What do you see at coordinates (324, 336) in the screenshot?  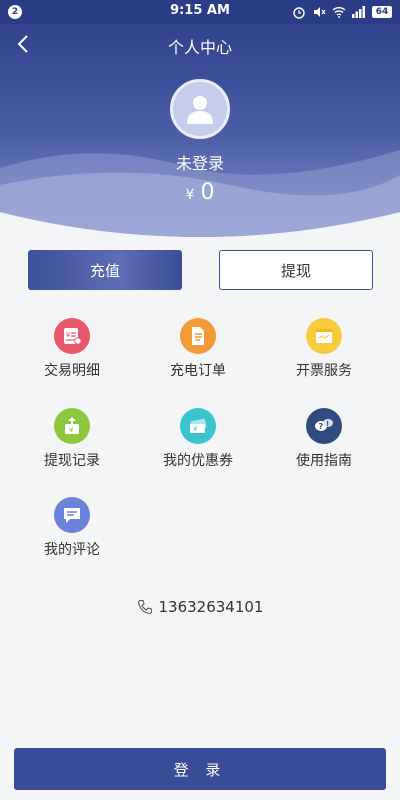 I see `invoice-service-icon` at bounding box center [324, 336].